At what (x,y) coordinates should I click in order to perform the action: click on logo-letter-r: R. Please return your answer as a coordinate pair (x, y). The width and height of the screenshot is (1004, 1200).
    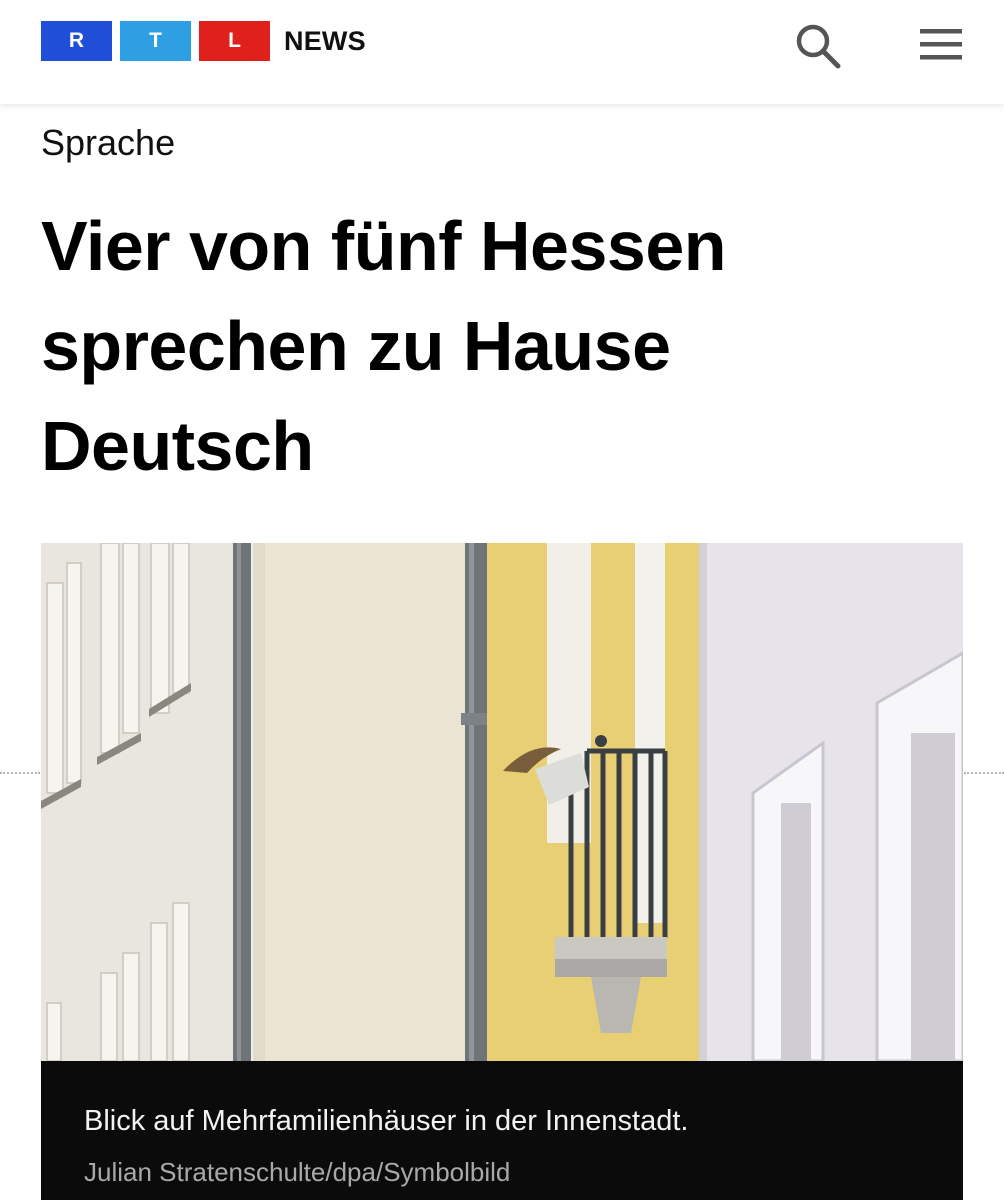
    Looking at the image, I should click on (76, 41).